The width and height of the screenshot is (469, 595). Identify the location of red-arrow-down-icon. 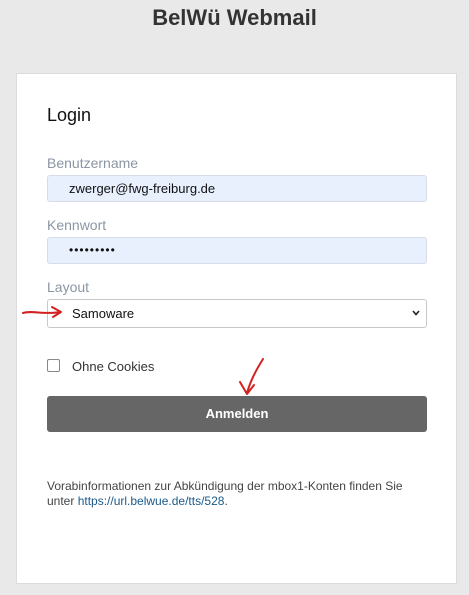
(251, 376).